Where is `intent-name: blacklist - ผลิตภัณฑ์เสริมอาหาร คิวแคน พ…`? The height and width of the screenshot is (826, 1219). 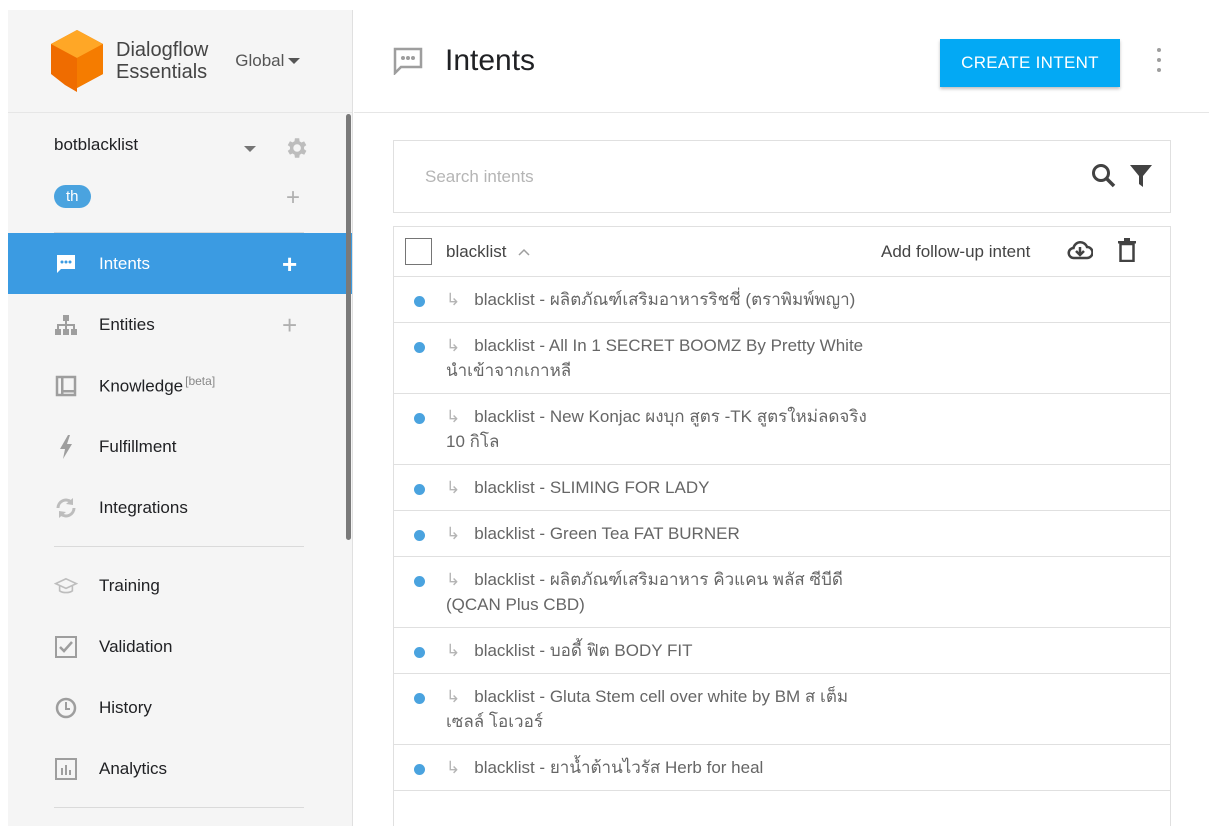
intent-name: blacklist - ผลิตภัณฑ์เสริมอาหาร คิวแคน พ… is located at coordinates (644, 592).